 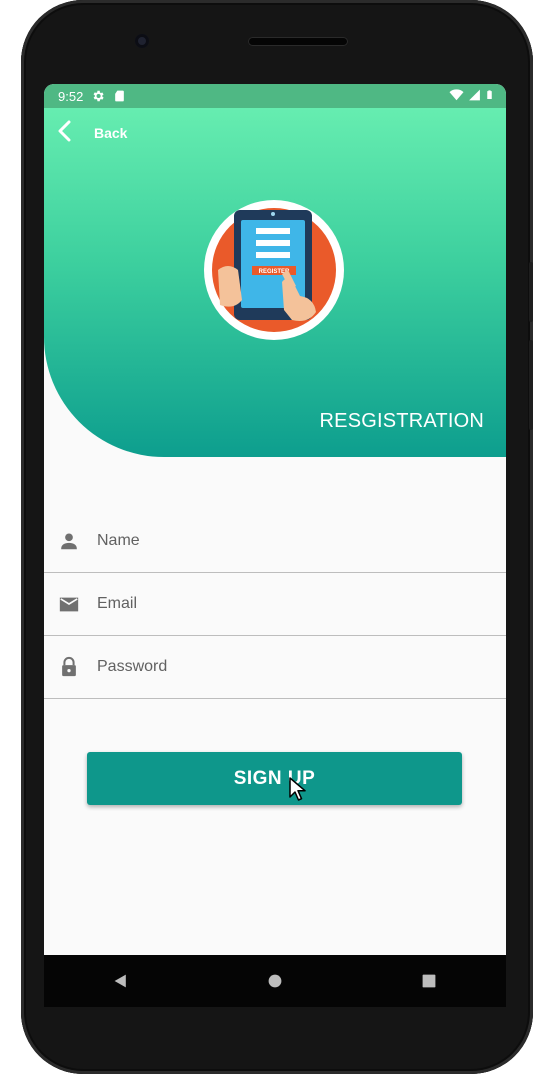 I want to click on home-circle-icon, so click(x=275, y=981).